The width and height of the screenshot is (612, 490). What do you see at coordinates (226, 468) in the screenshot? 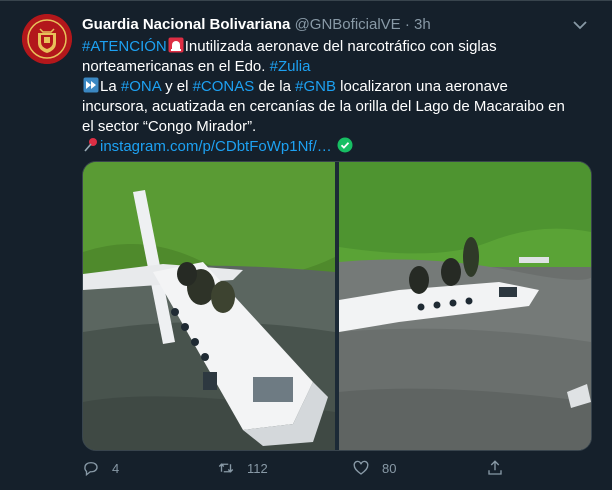
I see `retweet-icon` at bounding box center [226, 468].